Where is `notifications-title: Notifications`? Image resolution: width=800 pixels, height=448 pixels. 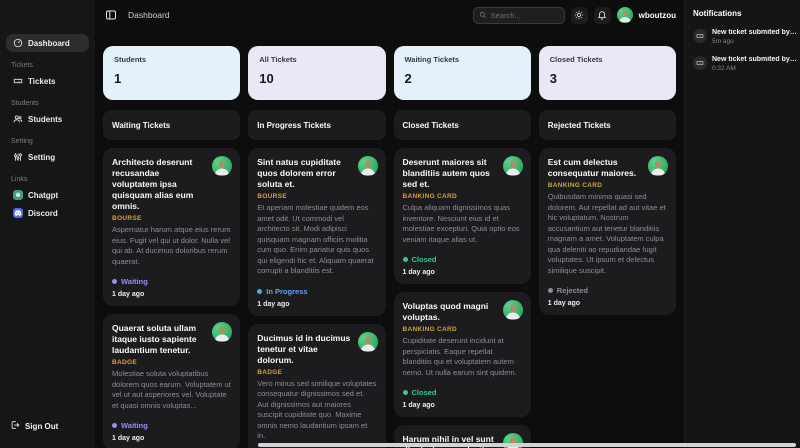
notifications-title: Notifications is located at coordinates (717, 13).